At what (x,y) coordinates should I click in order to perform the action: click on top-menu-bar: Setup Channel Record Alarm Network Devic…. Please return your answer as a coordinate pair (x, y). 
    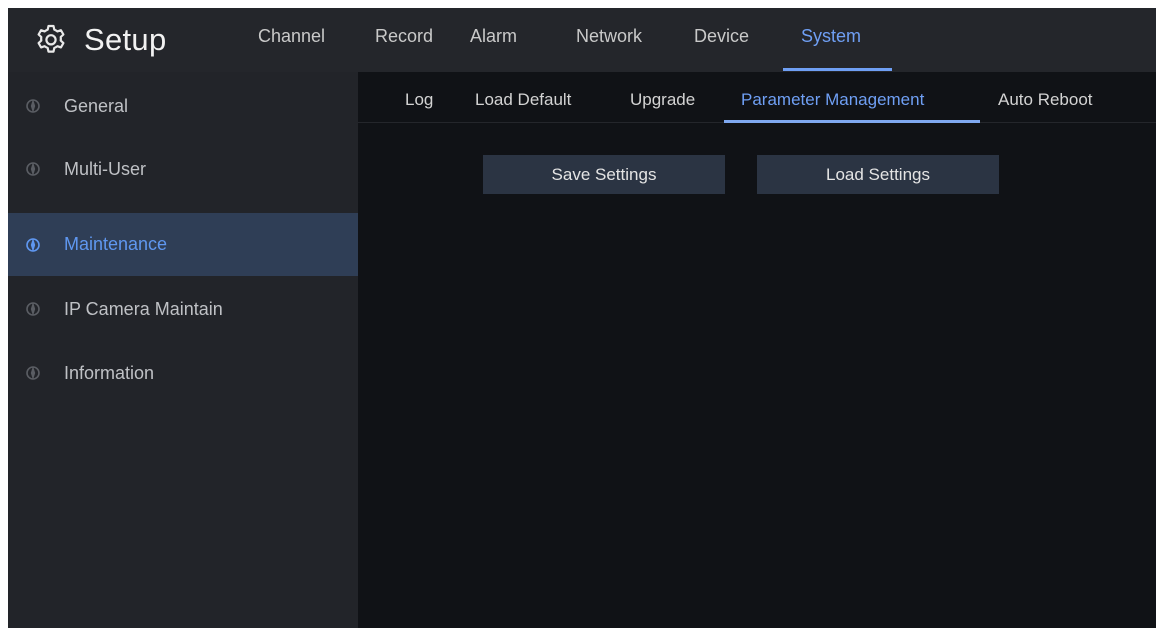
    Looking at the image, I should click on (582, 40).